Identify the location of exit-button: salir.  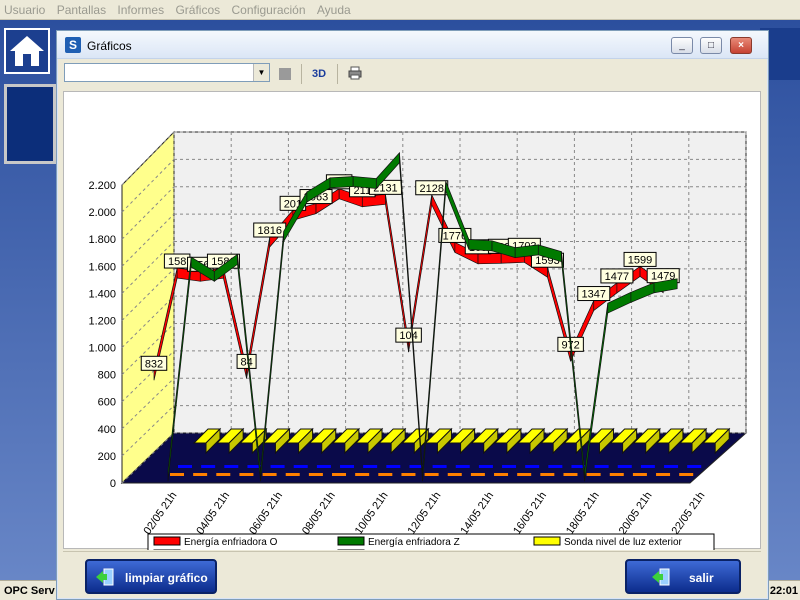
(683, 576).